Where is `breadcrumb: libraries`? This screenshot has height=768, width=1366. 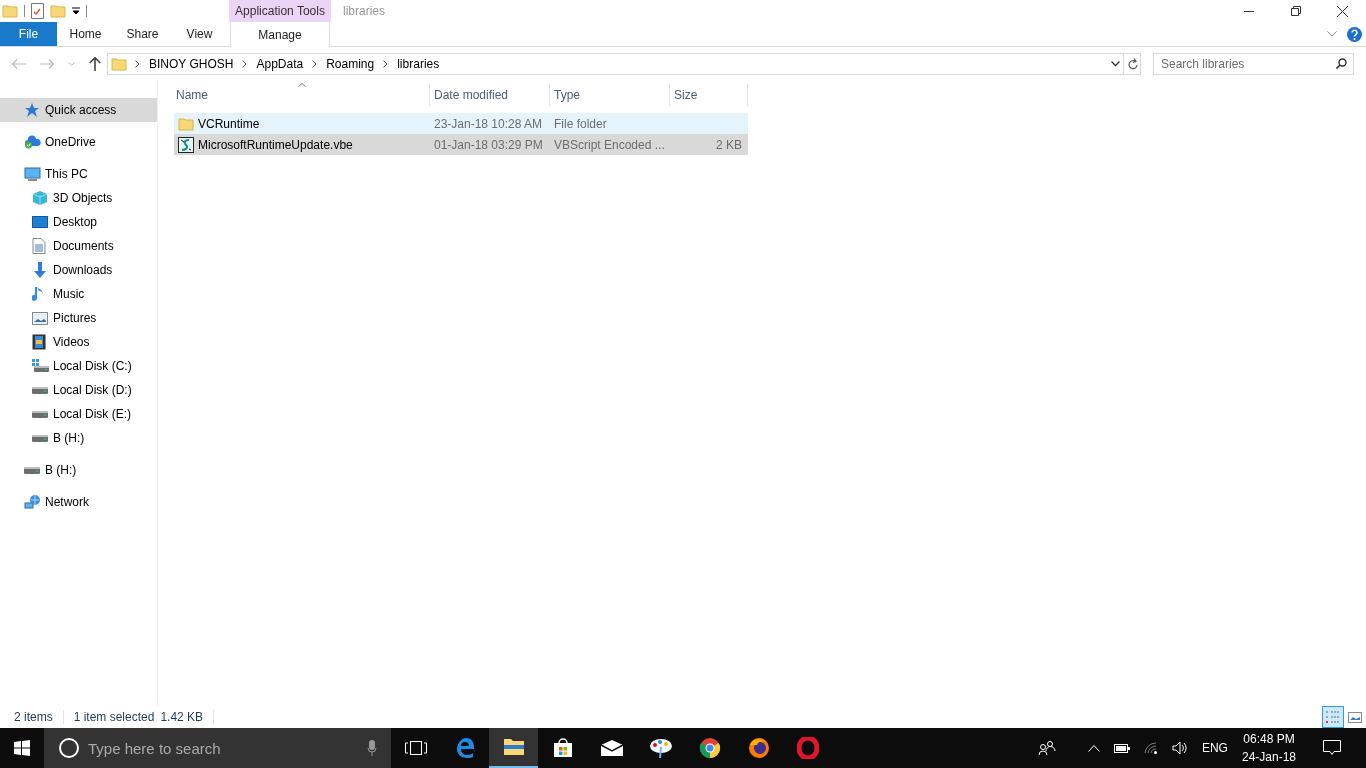
breadcrumb: libraries is located at coordinates (418, 63).